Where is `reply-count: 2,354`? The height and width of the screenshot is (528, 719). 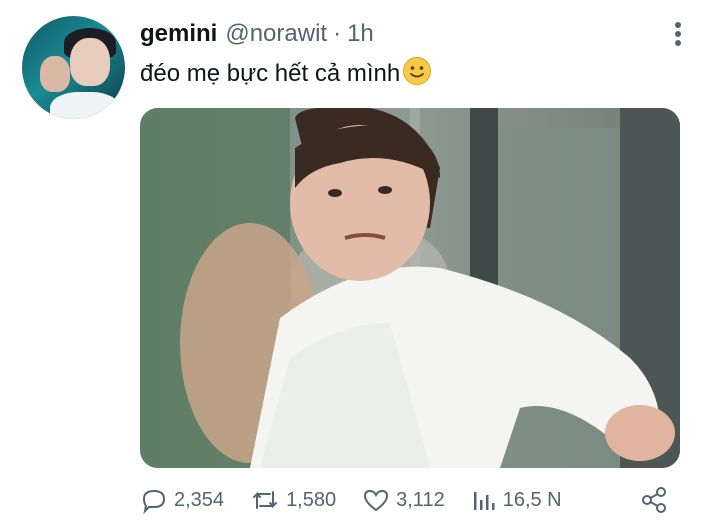 reply-count: 2,354 is located at coordinates (199, 499).